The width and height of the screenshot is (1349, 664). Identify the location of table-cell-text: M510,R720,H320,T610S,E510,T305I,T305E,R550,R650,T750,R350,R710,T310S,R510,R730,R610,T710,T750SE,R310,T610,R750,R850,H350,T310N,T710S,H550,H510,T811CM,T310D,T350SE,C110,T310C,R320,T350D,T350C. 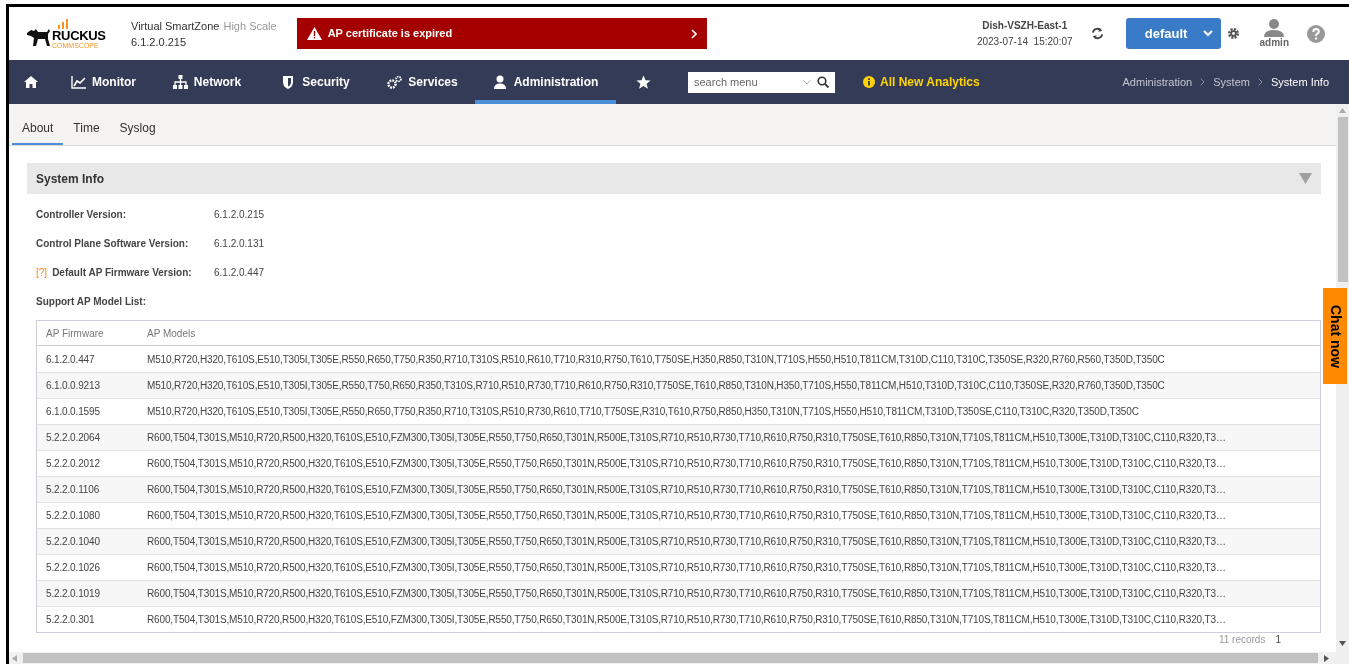
(643, 412).